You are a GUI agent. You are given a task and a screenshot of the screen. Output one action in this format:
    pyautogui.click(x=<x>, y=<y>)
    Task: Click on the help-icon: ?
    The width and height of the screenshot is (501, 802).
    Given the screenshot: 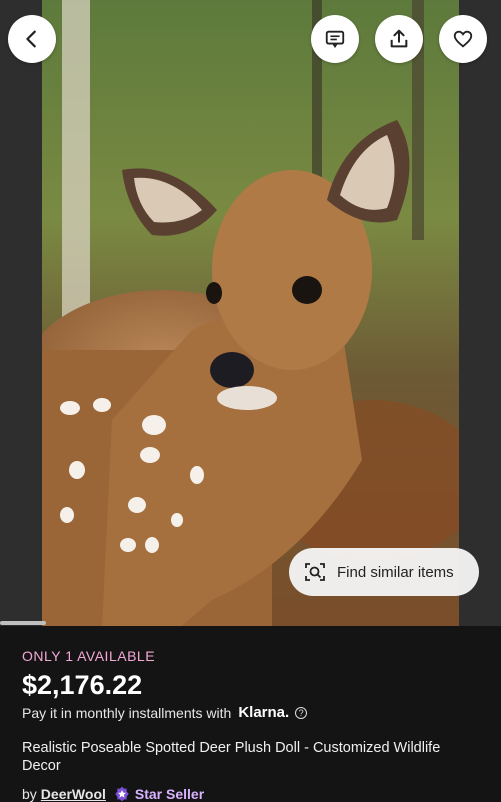 What is the action you would take?
    pyautogui.click(x=301, y=712)
    